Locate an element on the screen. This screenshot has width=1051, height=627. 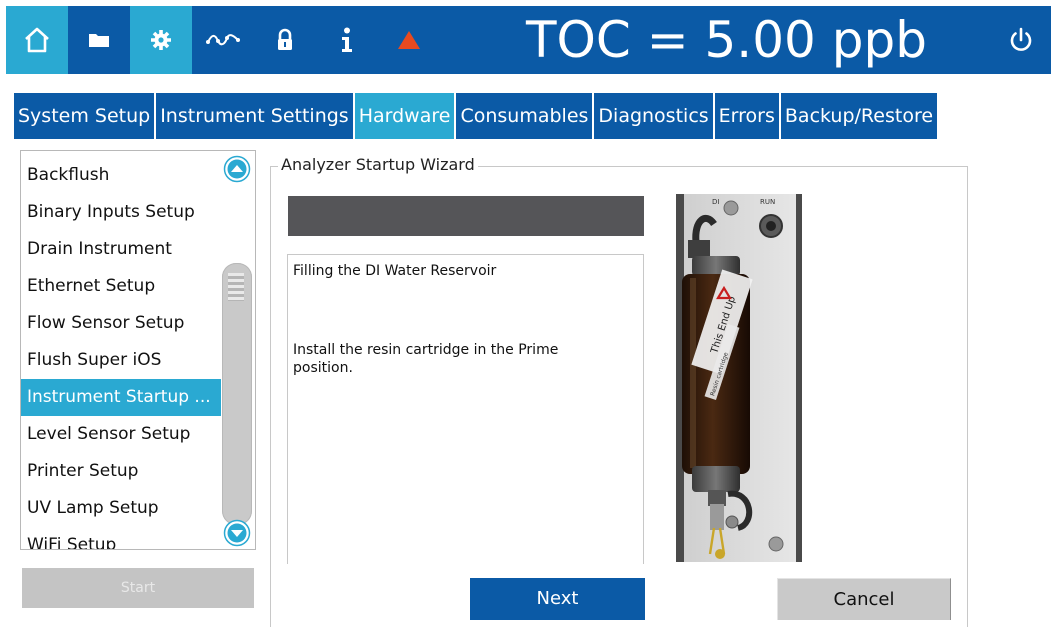
lock-icon is located at coordinates (285, 39).